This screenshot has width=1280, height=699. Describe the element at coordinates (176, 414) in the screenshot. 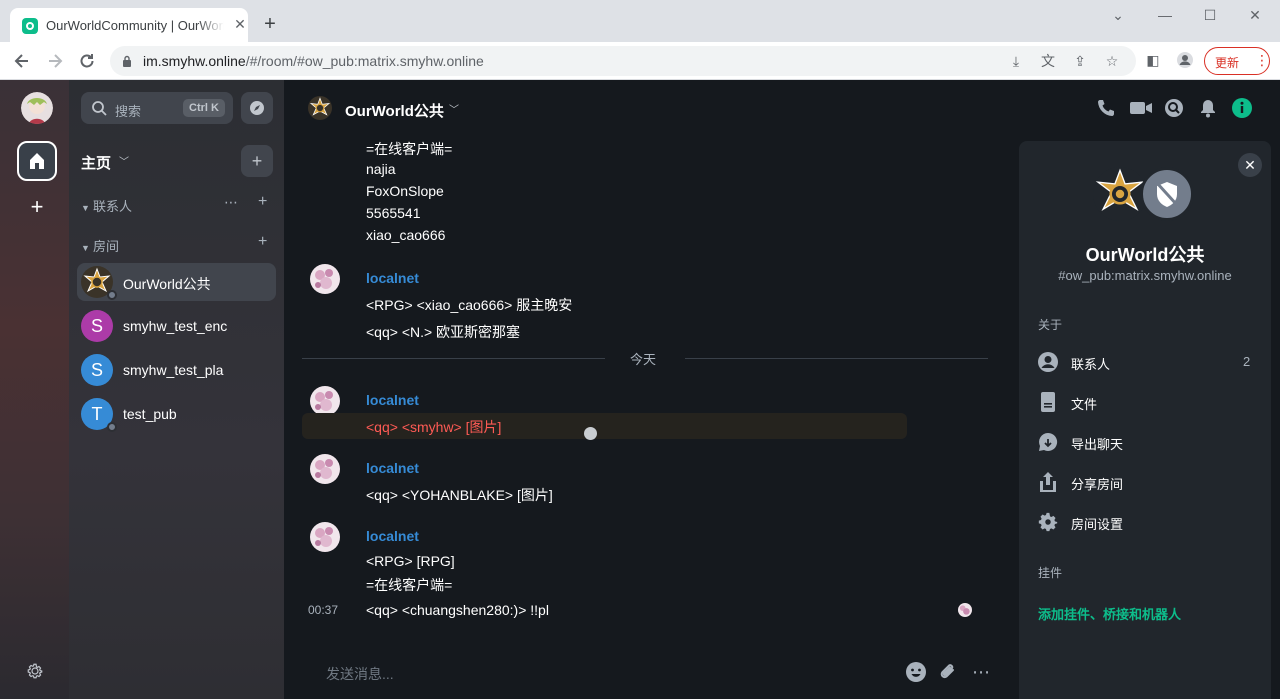

I see `room-item-test-pub: T test_pub` at that location.